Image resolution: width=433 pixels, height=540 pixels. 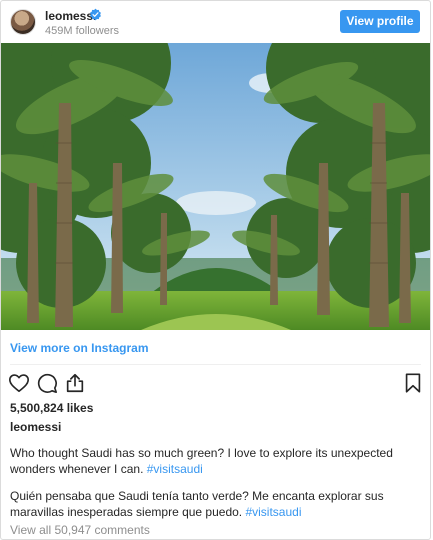 What do you see at coordinates (413, 383) in the screenshot?
I see `bookmark-icon` at bounding box center [413, 383].